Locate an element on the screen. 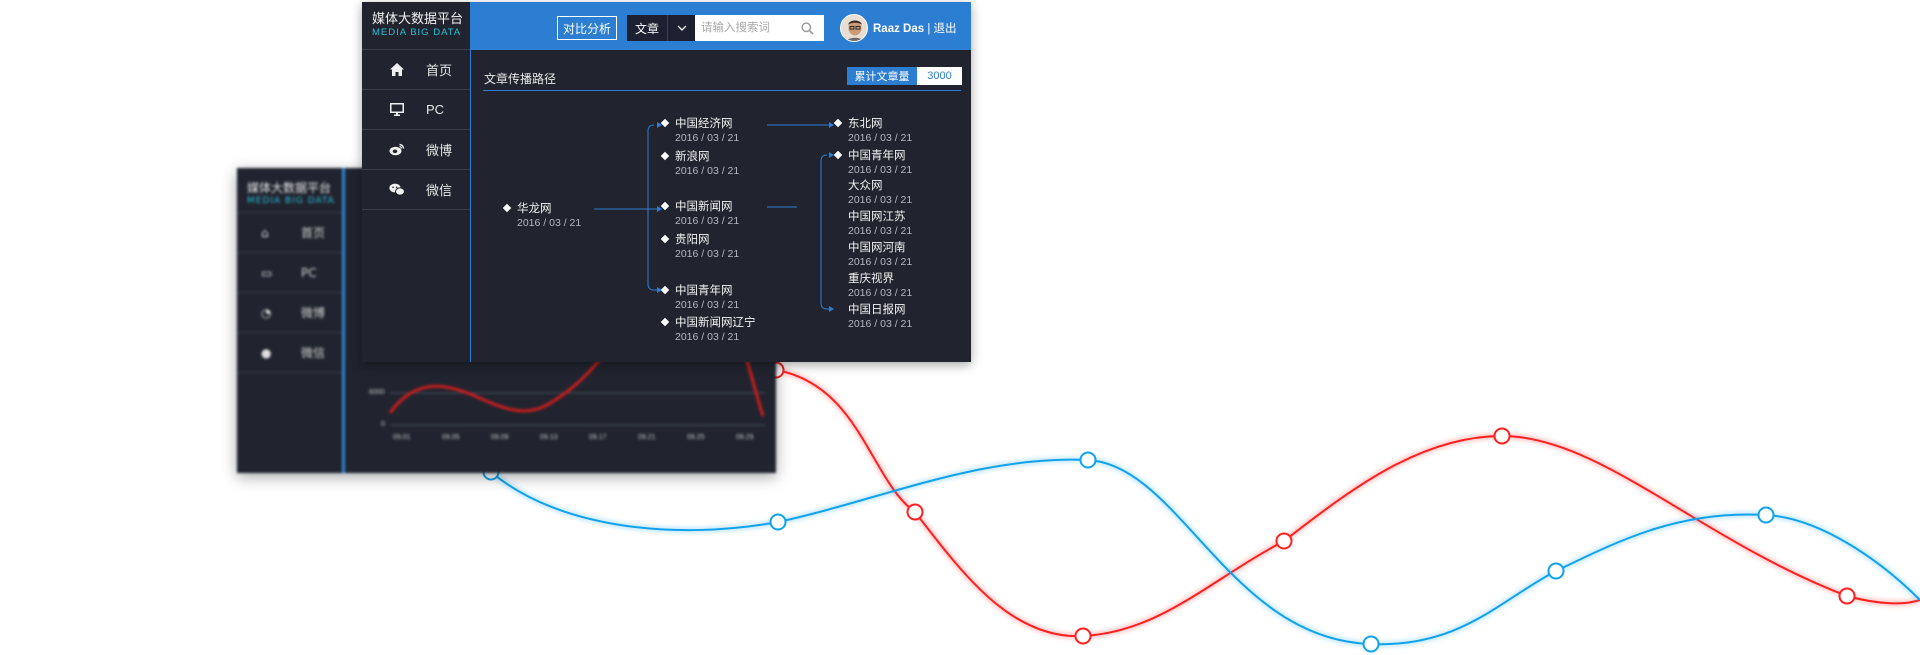  search-box is located at coordinates (759, 28).